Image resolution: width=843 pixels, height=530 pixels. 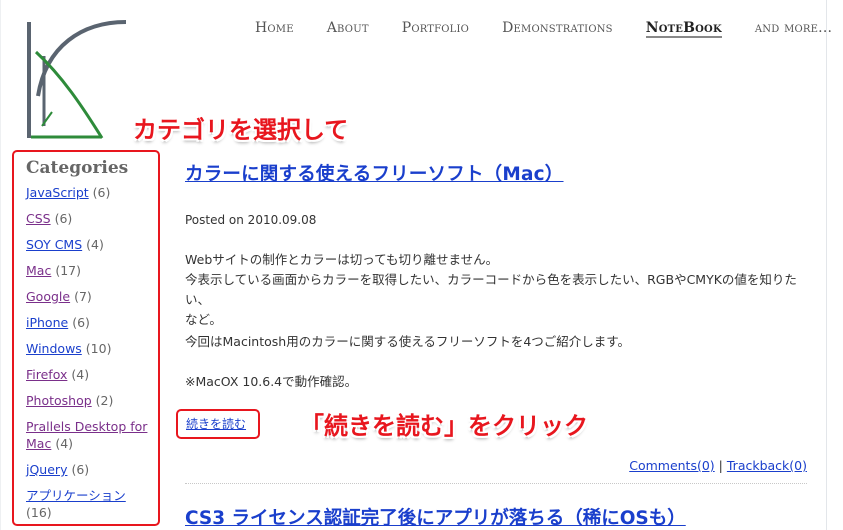 I want to click on category-count: (2), so click(x=104, y=400).